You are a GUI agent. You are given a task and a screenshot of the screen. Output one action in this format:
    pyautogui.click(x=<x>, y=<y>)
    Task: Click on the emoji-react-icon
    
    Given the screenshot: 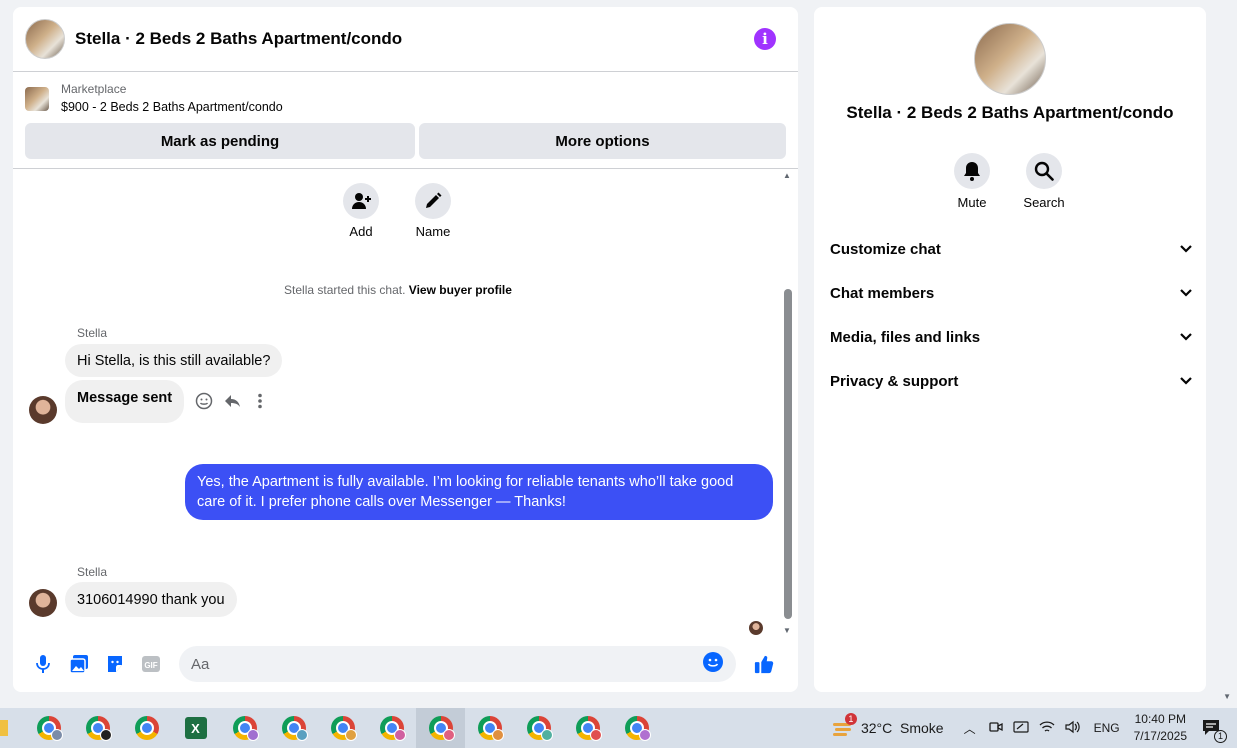 What is the action you would take?
    pyautogui.click(x=204, y=403)
    